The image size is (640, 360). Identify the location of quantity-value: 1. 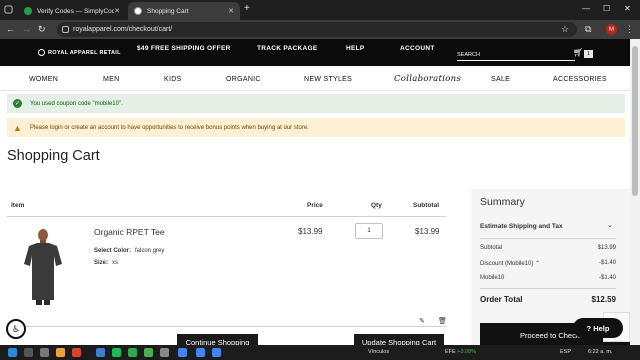
(369, 231).